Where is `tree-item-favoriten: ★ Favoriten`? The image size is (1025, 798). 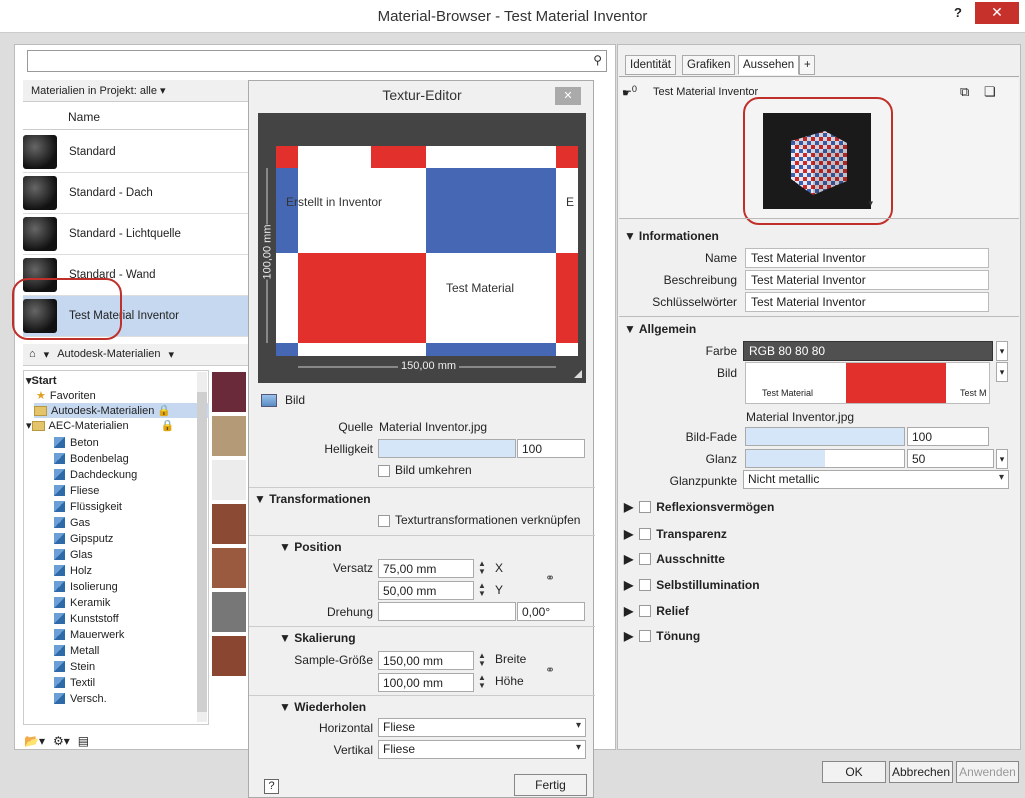 tree-item-favoriten: ★ Favoriten is located at coordinates (66, 395).